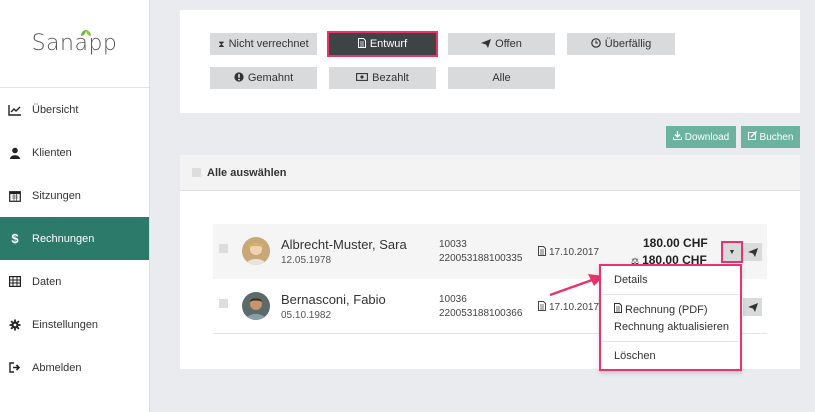  I want to click on buchen-label: Buchen, so click(776, 137).